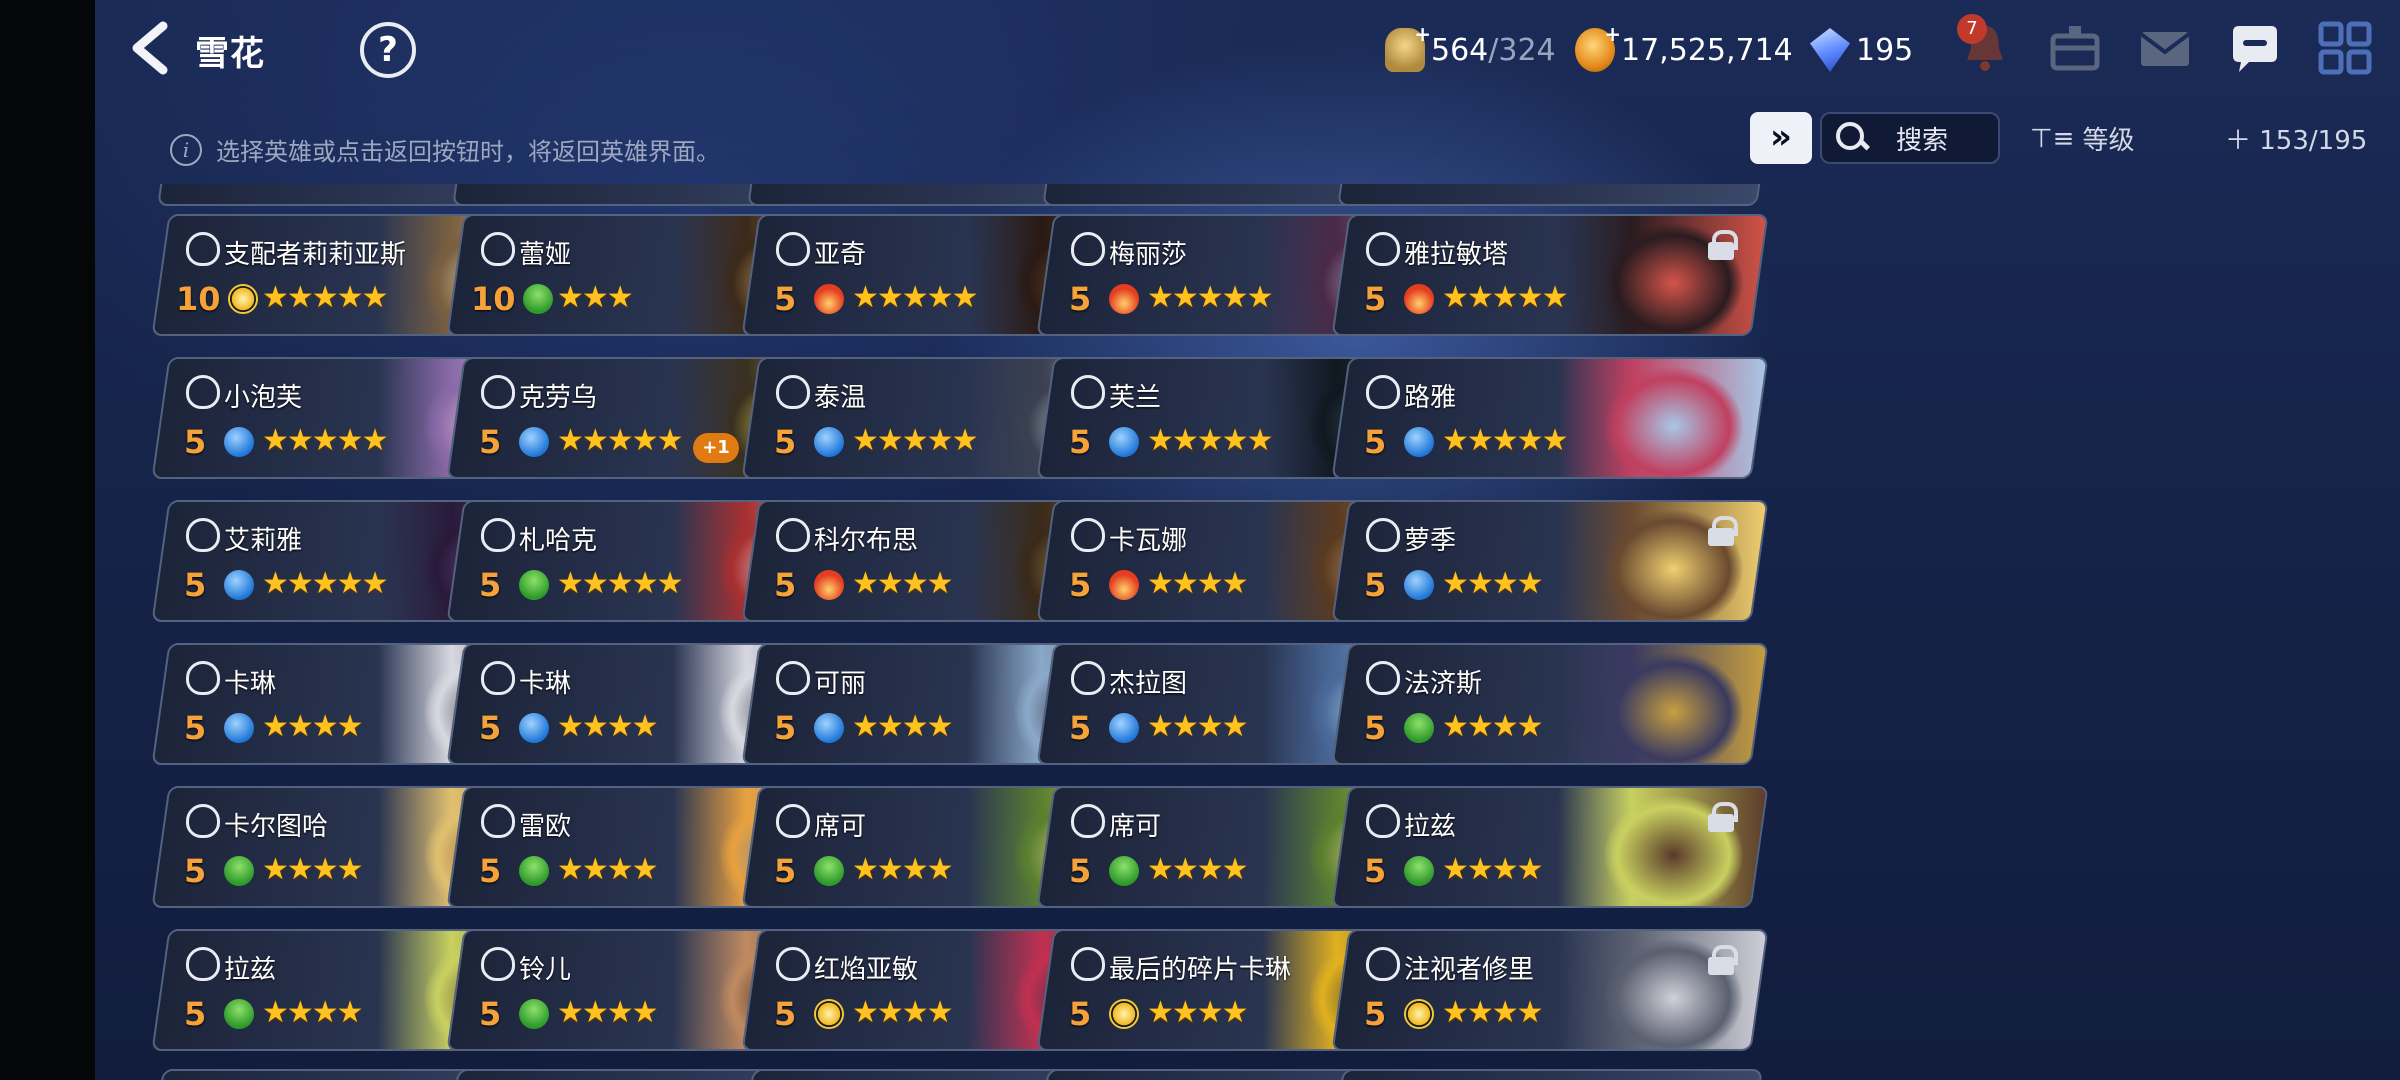 The width and height of the screenshot is (2400, 1080). I want to click on hero-card-content: 萝季 5 ★★★★, so click(1555, 562).